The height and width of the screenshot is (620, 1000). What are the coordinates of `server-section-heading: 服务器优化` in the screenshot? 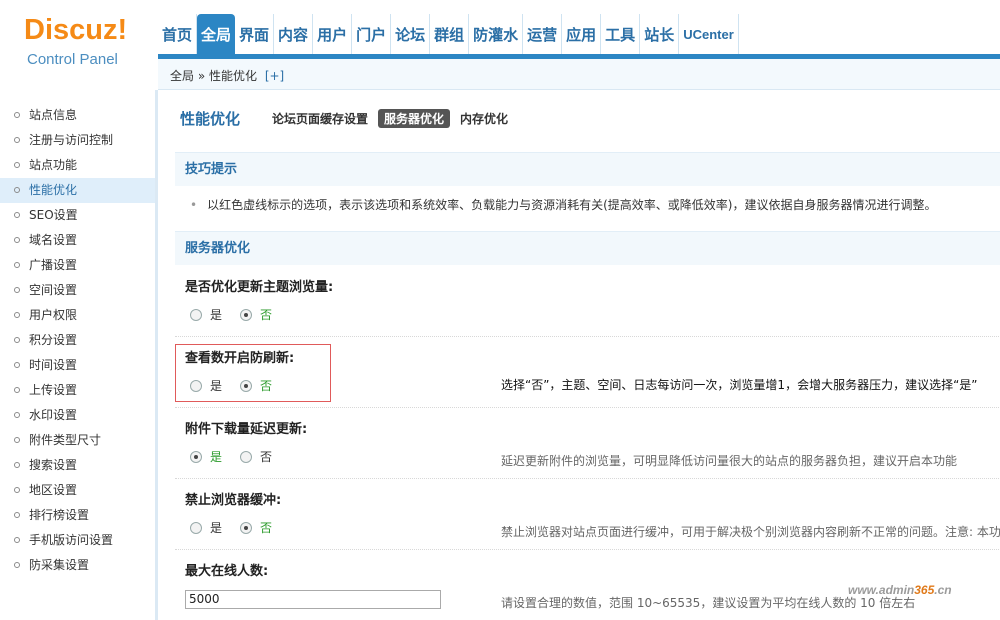 It's located at (587, 248).